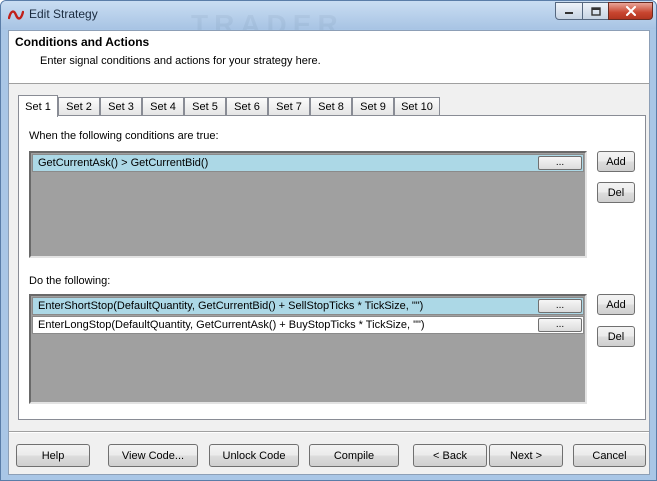 This screenshot has height=481, width=657. I want to click on tab-set-7: Set 7, so click(289, 106).